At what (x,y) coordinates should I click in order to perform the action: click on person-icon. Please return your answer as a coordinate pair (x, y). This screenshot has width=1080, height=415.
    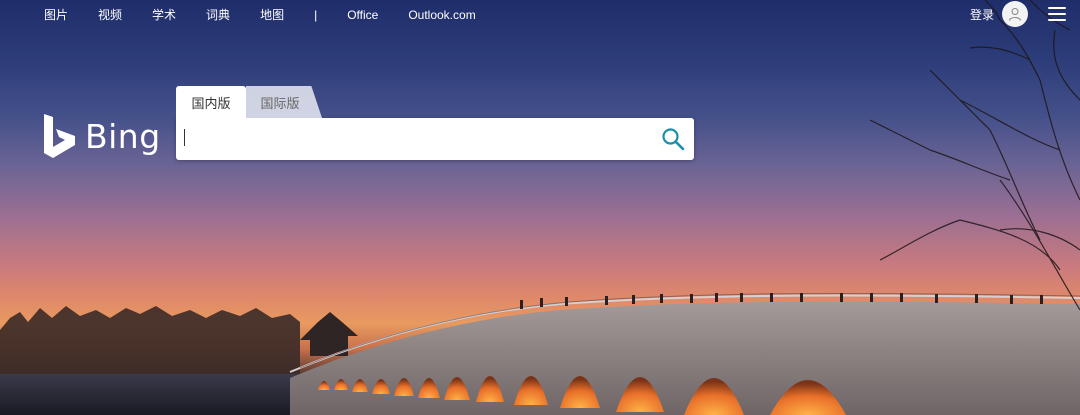
    Looking at the image, I should click on (1015, 14).